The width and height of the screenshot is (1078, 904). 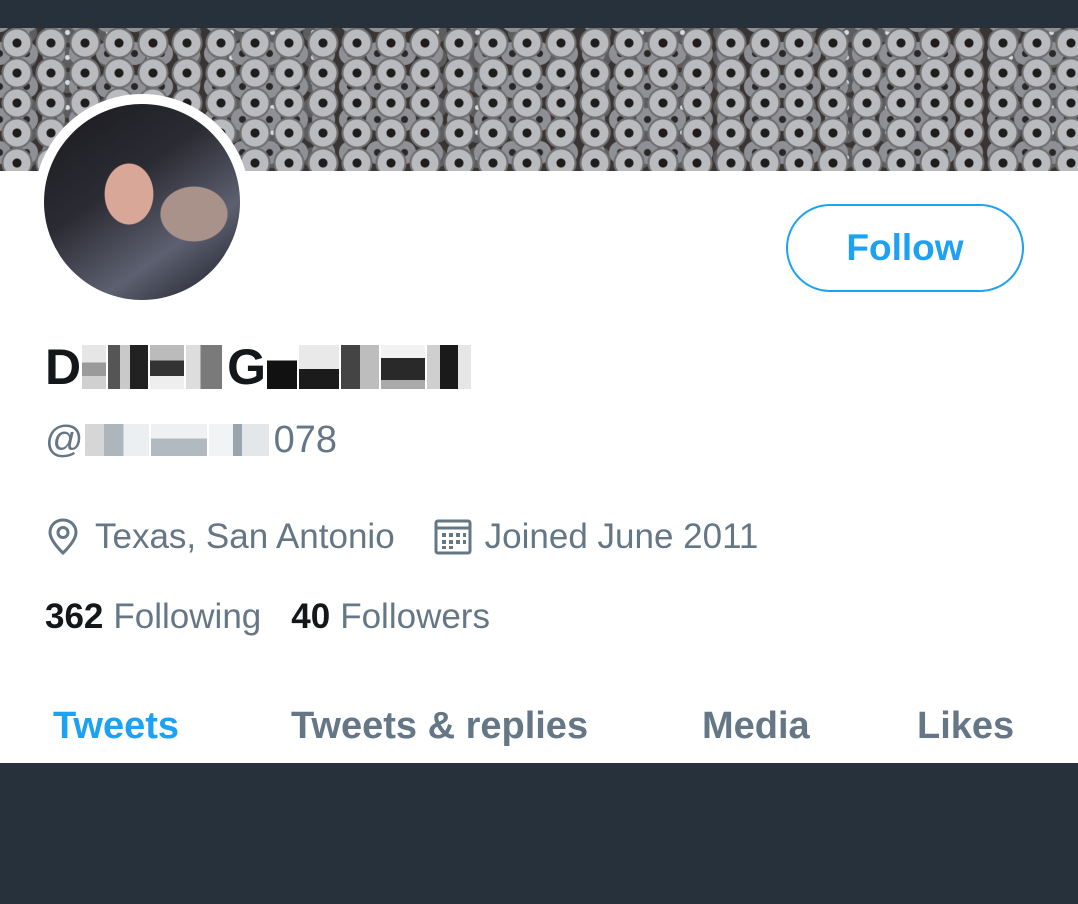 What do you see at coordinates (63, 367) in the screenshot?
I see `display-name-initial: D` at bounding box center [63, 367].